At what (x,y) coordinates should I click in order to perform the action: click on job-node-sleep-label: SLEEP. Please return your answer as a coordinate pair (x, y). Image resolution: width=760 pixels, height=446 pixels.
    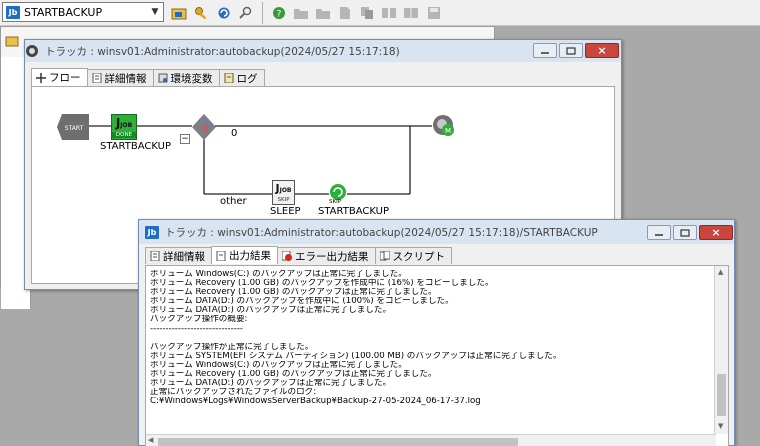
    Looking at the image, I should click on (285, 211).